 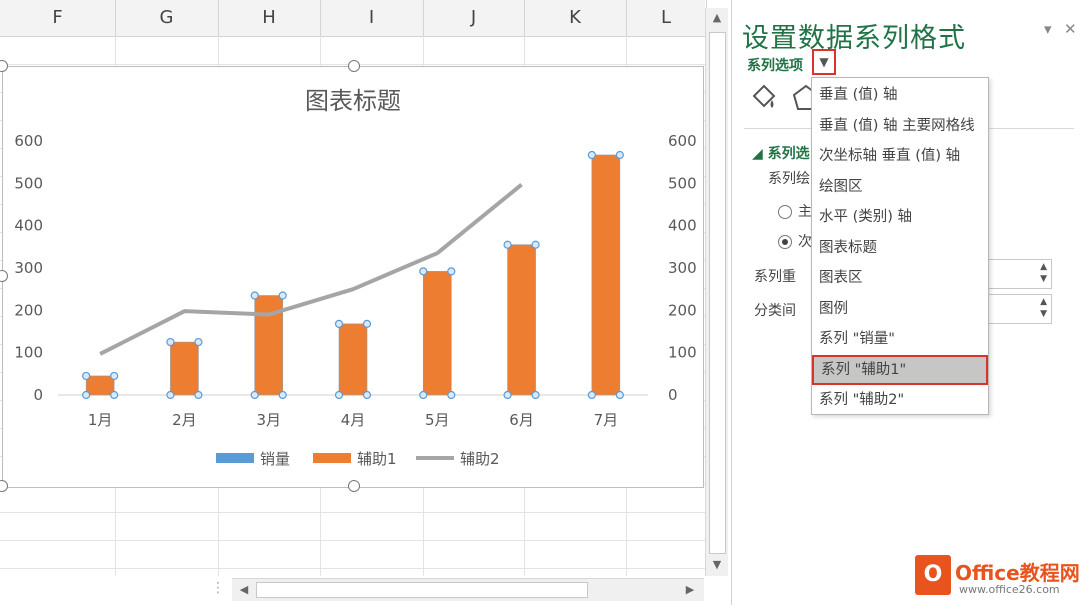 I want to click on dropdown-item: 图例, so click(x=900, y=309).